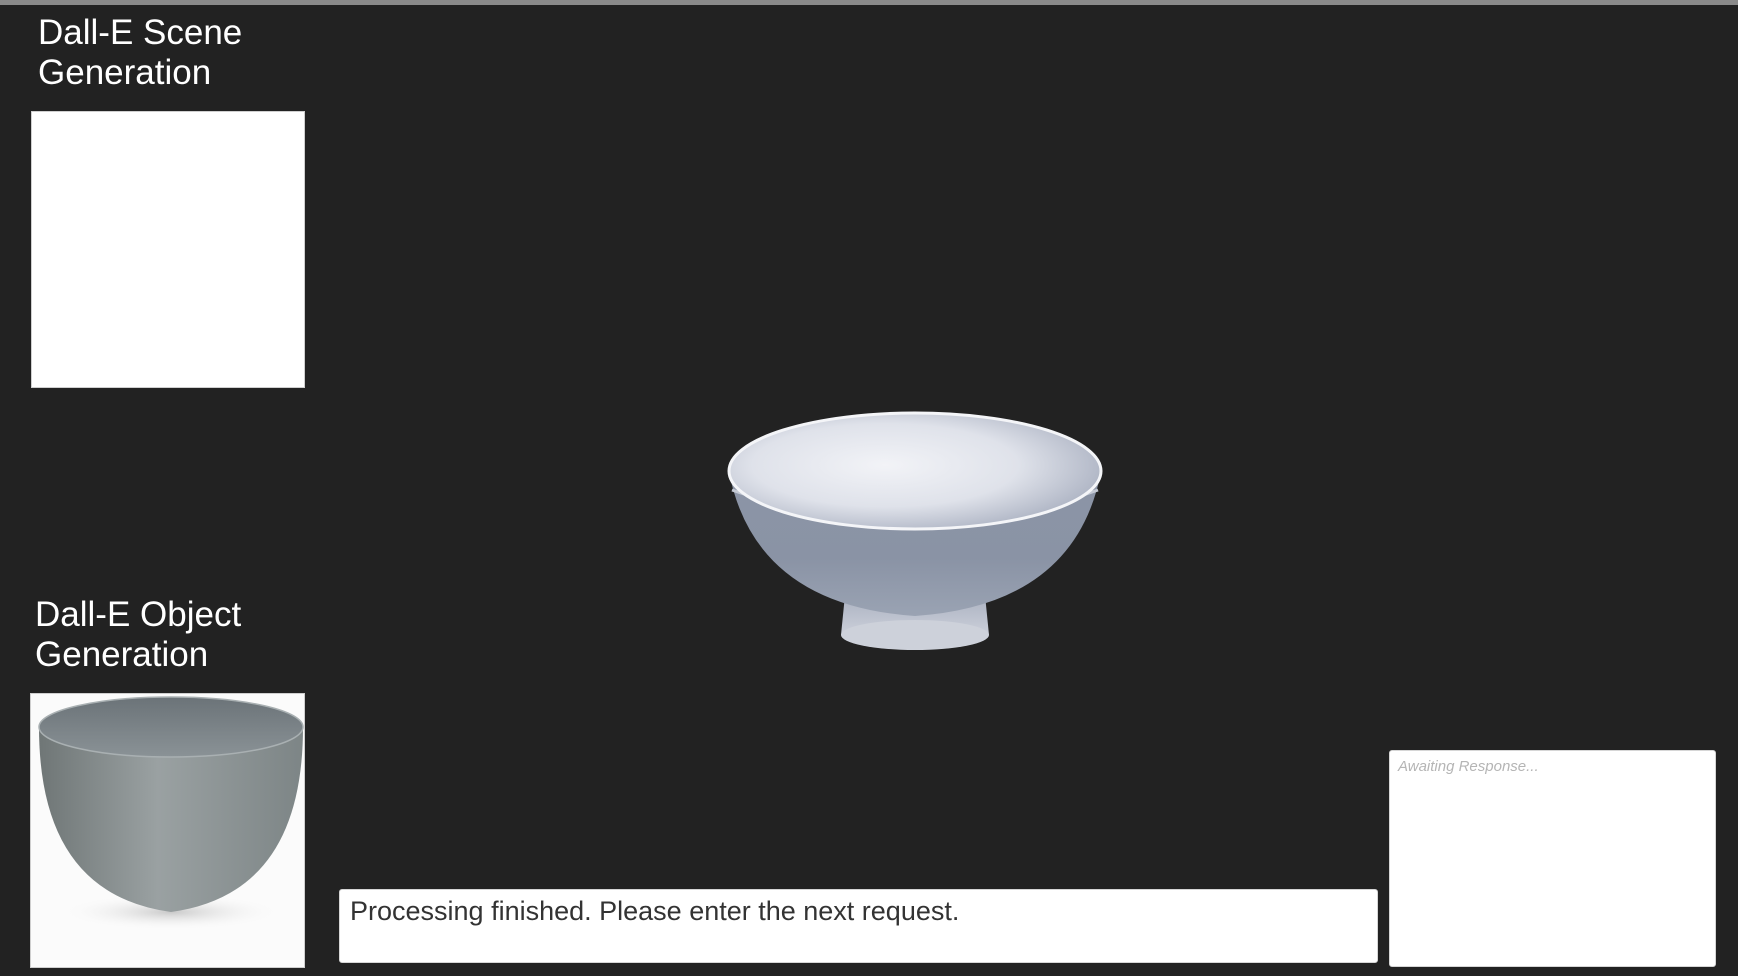 The width and height of the screenshot is (1738, 976). Describe the element at coordinates (171, 813) in the screenshot. I see `bowl-render-image` at that location.